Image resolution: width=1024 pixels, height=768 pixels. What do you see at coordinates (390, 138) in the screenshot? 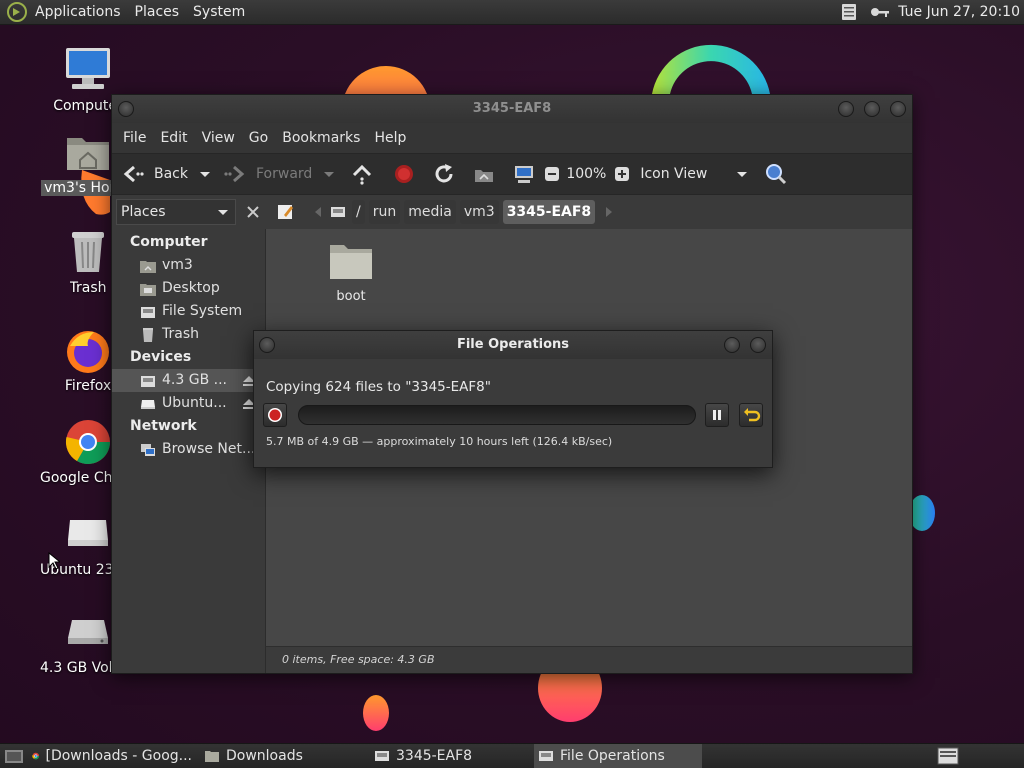
I see `menu-help: Help` at bounding box center [390, 138].